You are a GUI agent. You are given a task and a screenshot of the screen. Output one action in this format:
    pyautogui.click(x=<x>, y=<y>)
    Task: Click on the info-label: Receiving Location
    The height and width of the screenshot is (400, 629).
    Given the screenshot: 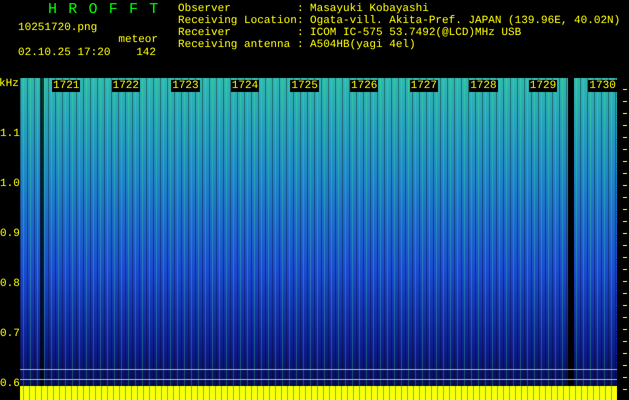 What is the action you would take?
    pyautogui.click(x=237, y=21)
    